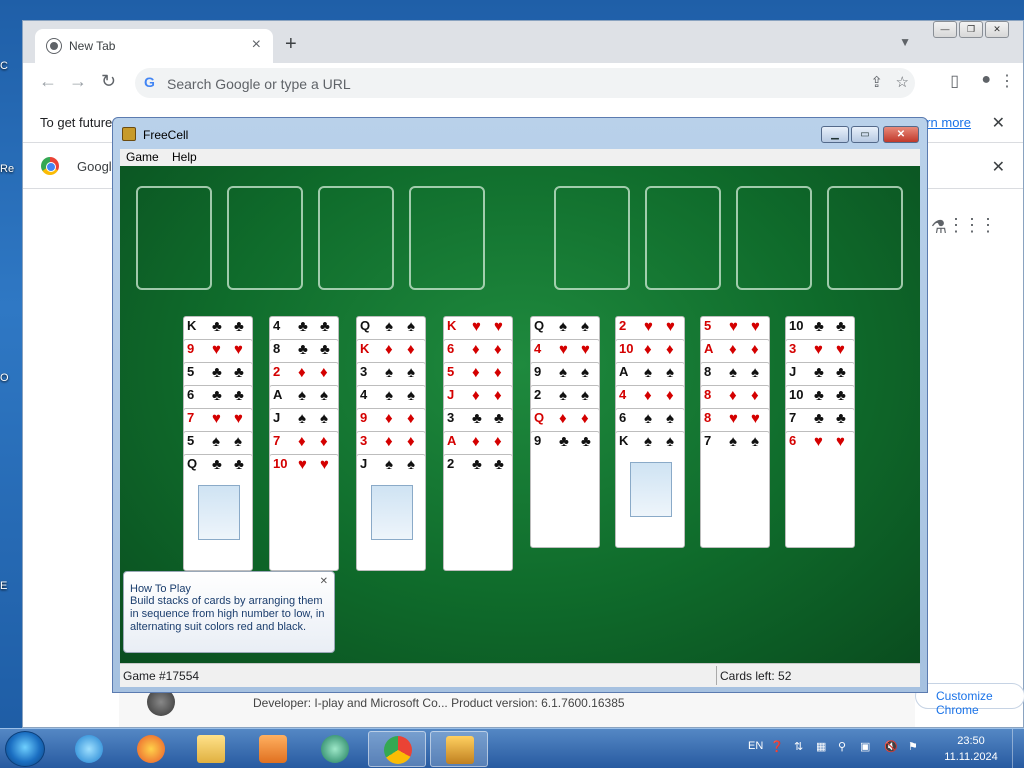 The height and width of the screenshot is (768, 1024). What do you see at coordinates (777, 746) in the screenshot?
I see `help-icon: ❓` at bounding box center [777, 746].